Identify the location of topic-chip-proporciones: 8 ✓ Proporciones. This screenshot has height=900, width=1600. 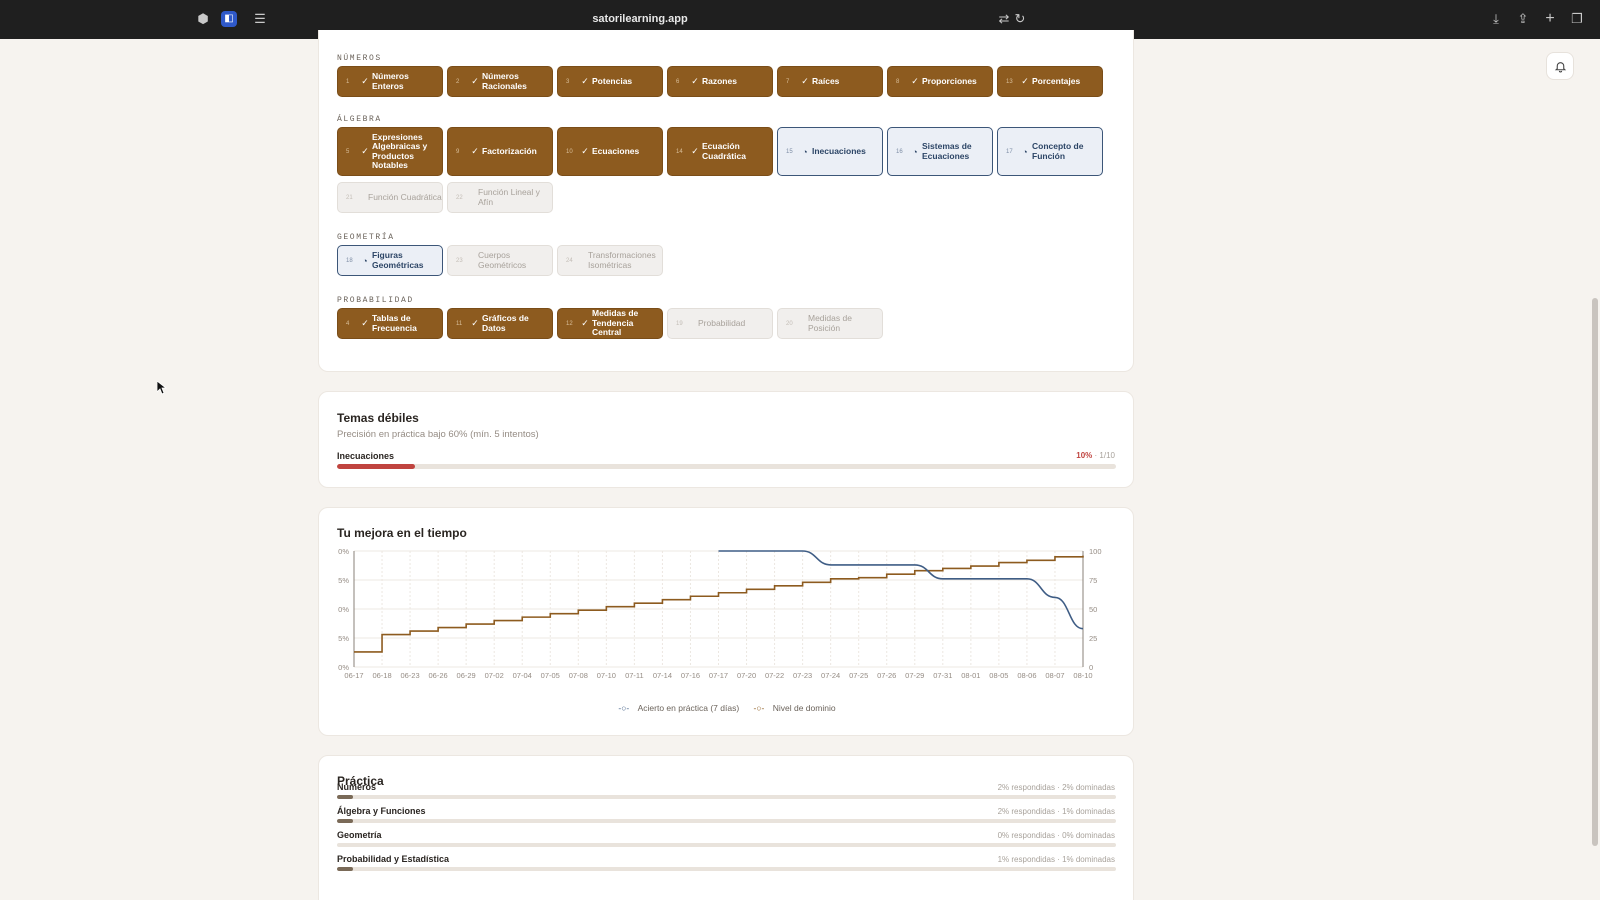
(940, 81).